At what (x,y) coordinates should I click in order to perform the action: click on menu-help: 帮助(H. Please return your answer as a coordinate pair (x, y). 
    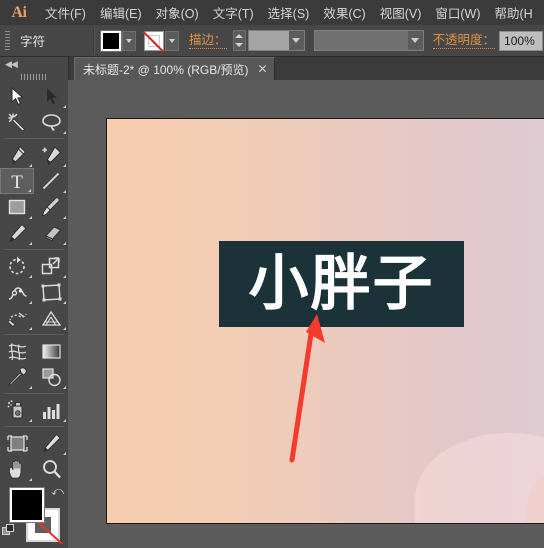
    Looking at the image, I should click on (514, 12).